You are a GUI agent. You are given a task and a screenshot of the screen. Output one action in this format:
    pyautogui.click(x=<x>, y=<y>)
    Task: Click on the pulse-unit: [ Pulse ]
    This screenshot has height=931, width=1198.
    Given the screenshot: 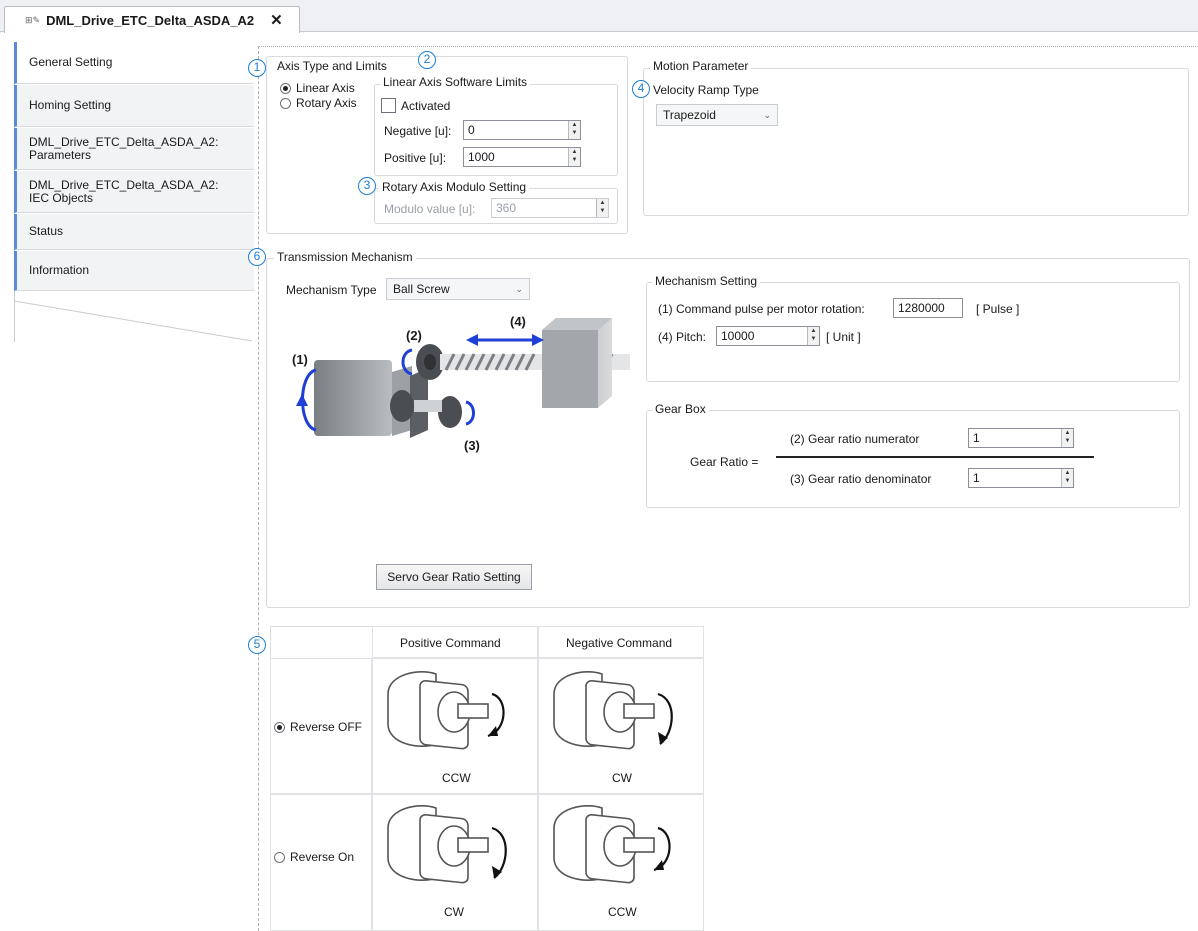 What is the action you would take?
    pyautogui.click(x=998, y=309)
    